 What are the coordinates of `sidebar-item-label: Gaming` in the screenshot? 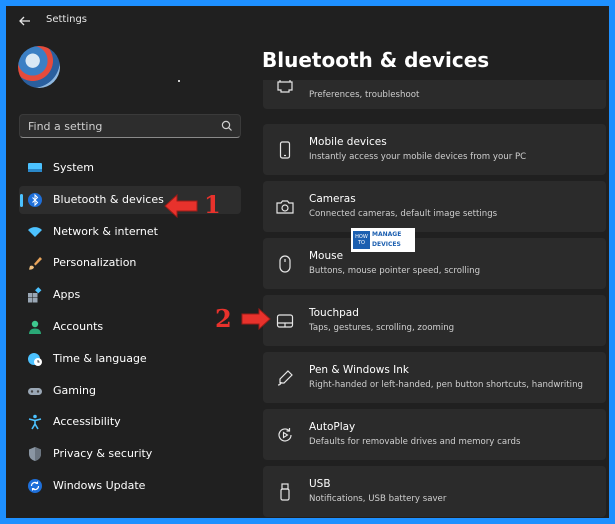 It's located at (74, 390).